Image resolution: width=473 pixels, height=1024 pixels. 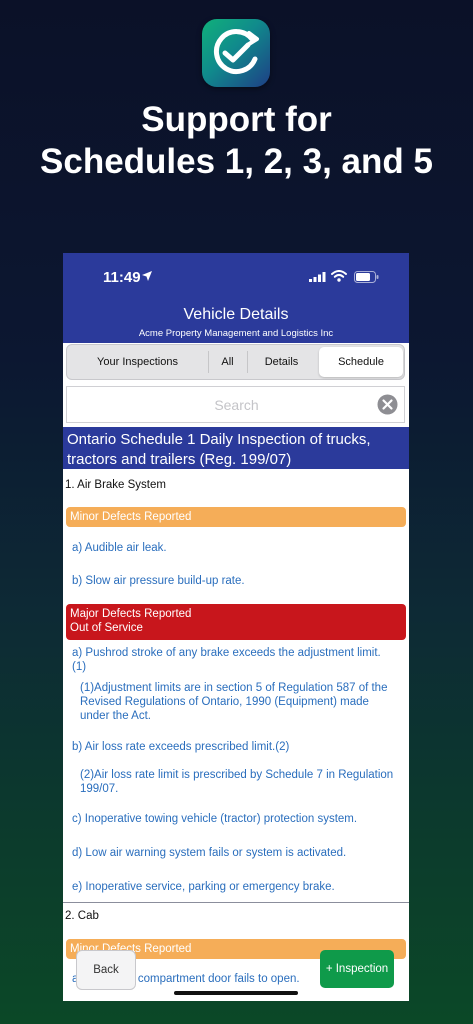 What do you see at coordinates (236, 119) in the screenshot?
I see `promo-headline-line1: Support for` at bounding box center [236, 119].